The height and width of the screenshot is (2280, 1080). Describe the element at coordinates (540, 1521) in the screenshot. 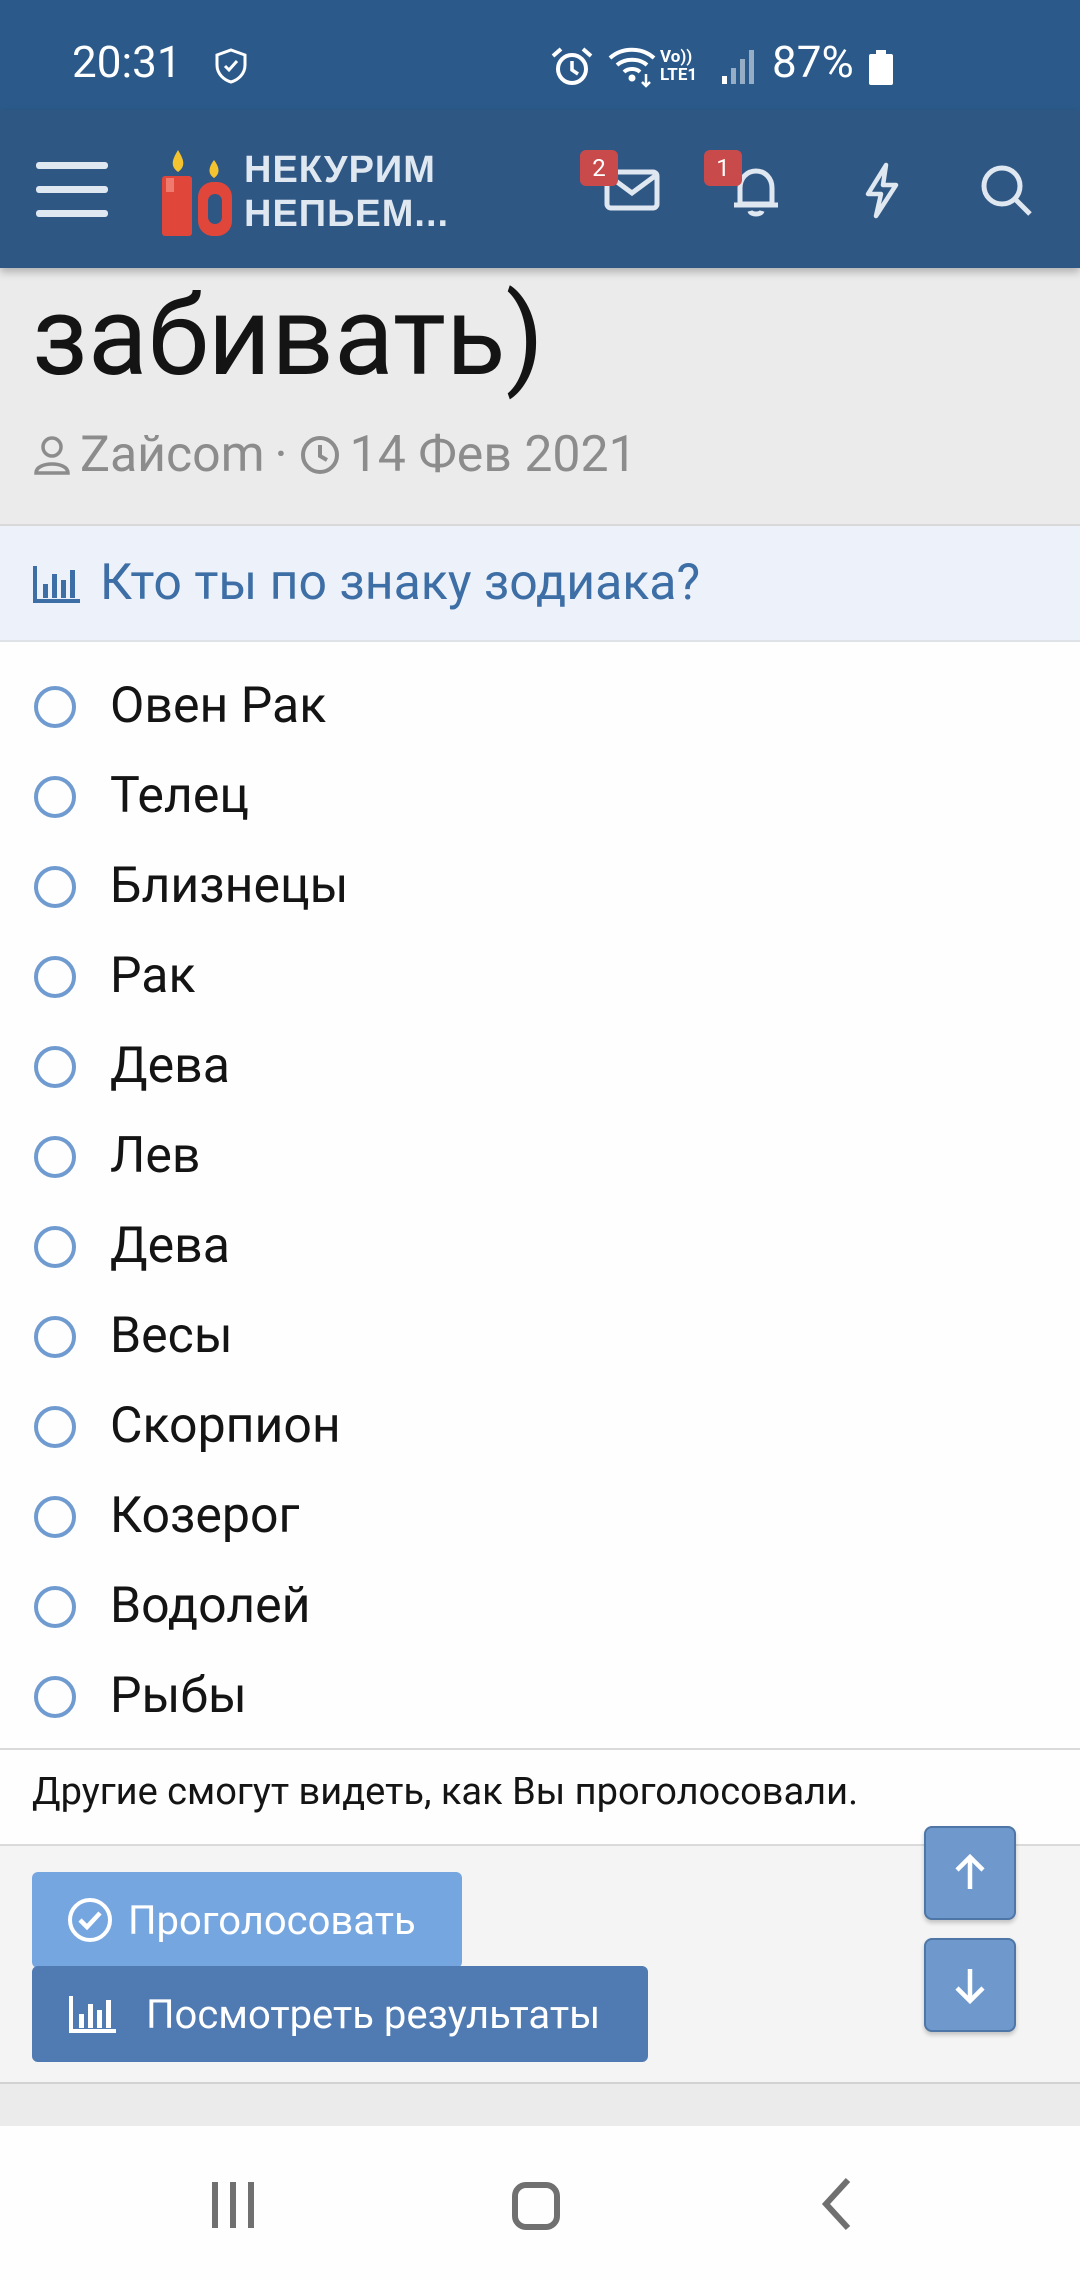

I see `poll-option: Козерог` at that location.